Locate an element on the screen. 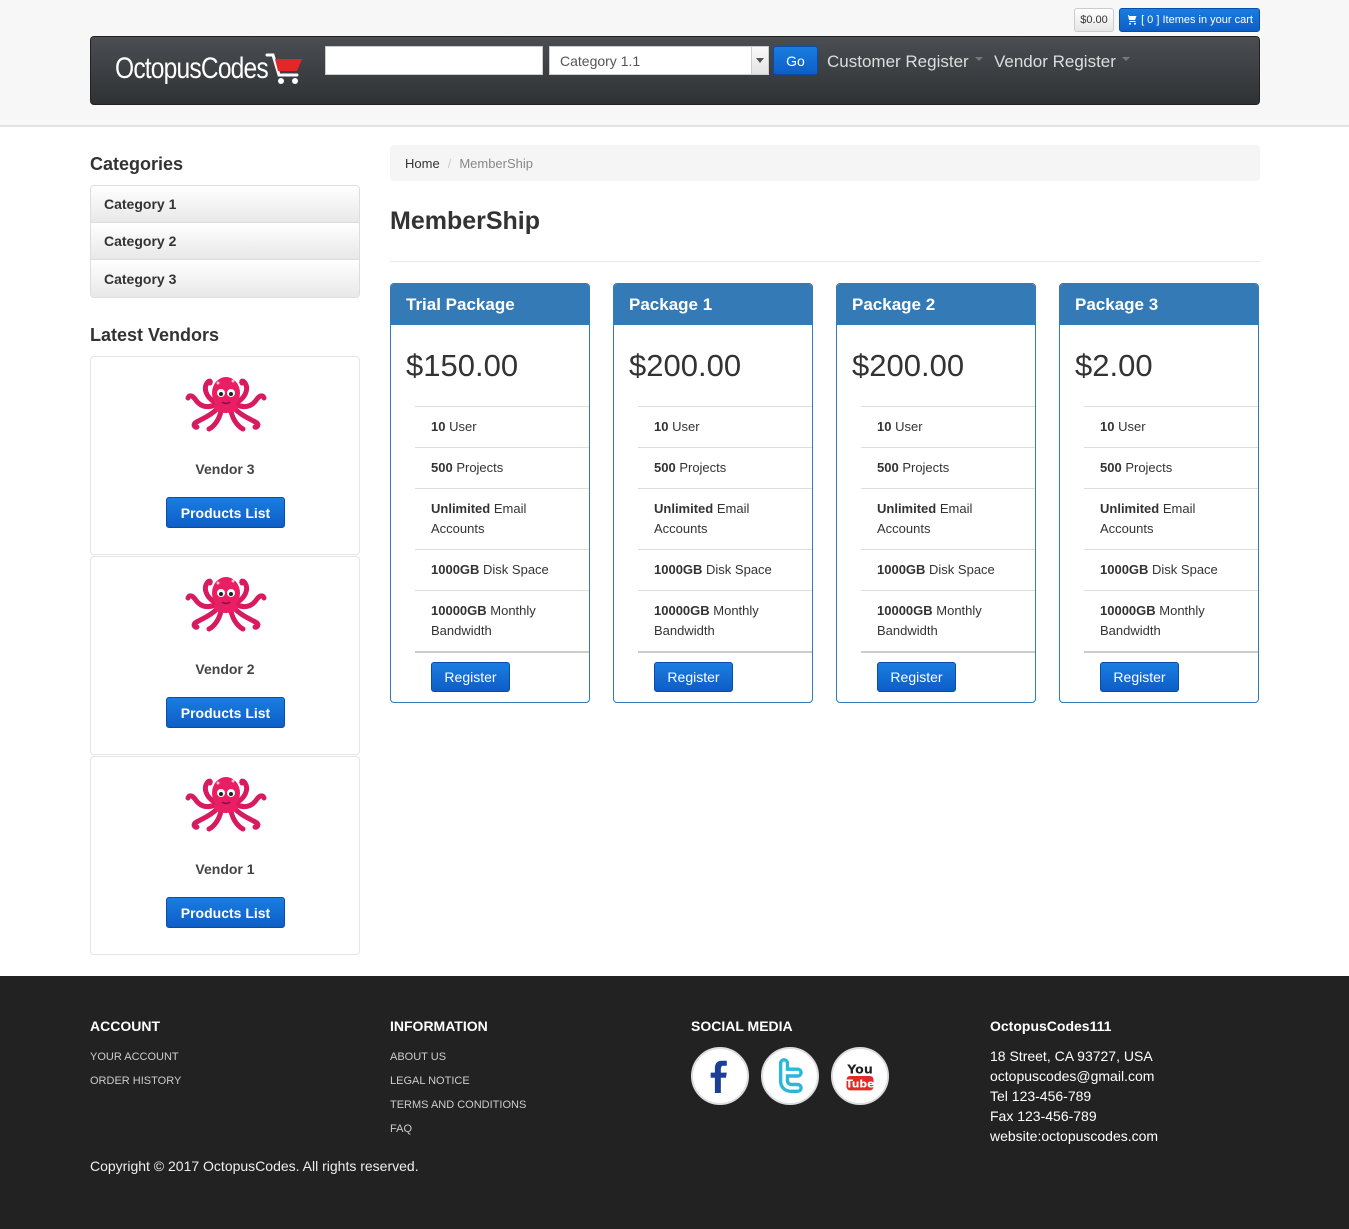 The image size is (1349, 1229). company-title: OctopusCodes111 is located at coordinates (1051, 1026).